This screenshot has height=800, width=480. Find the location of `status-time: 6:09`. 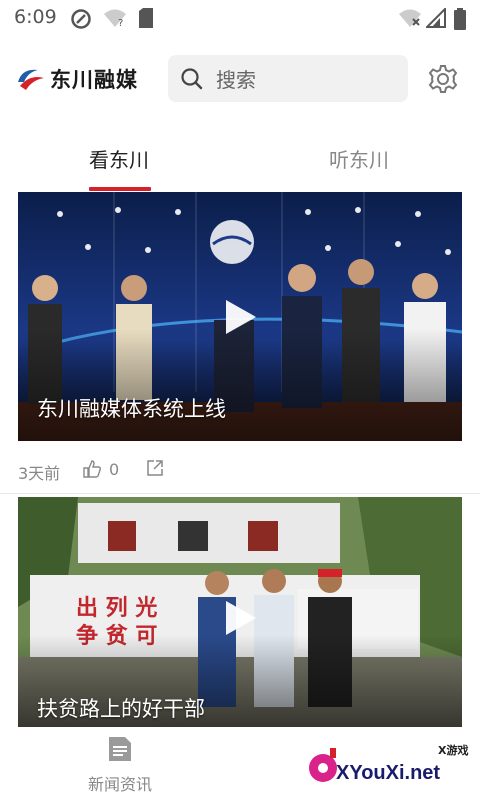

status-time: 6:09 is located at coordinates (35, 17).